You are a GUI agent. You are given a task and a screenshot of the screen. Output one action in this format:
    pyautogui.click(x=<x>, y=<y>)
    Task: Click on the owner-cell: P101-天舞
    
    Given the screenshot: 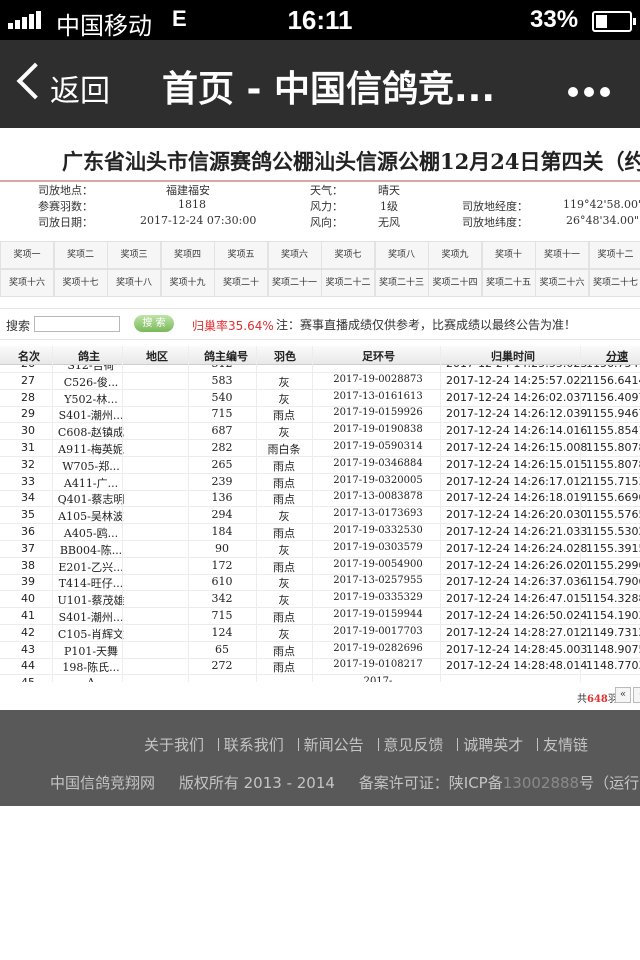 What is the action you would take?
    pyautogui.click(x=91, y=651)
    